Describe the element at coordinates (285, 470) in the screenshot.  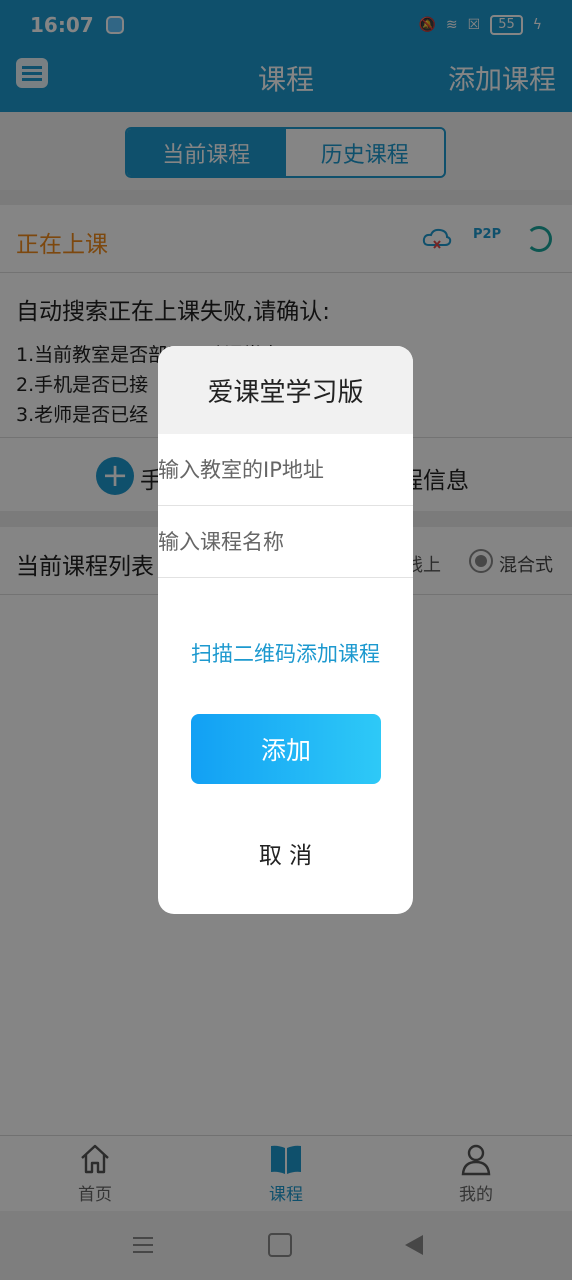
I see `ip-address-input` at that location.